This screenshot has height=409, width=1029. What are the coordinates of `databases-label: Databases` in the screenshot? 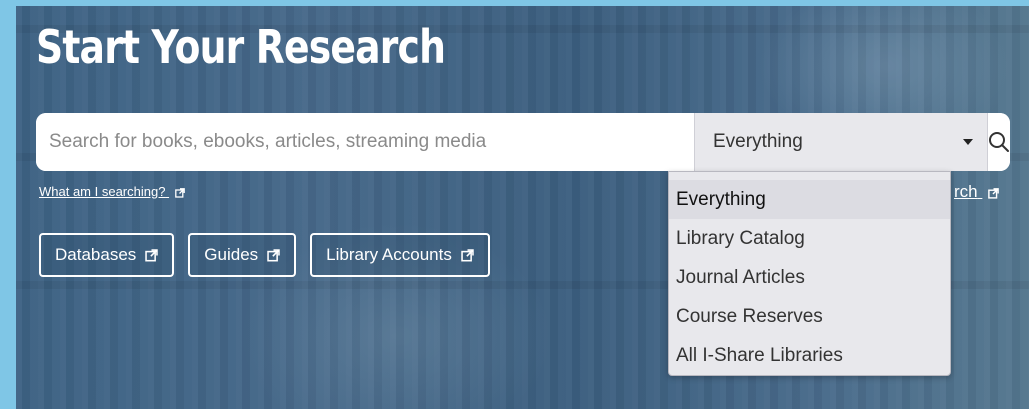 It's located at (96, 254).